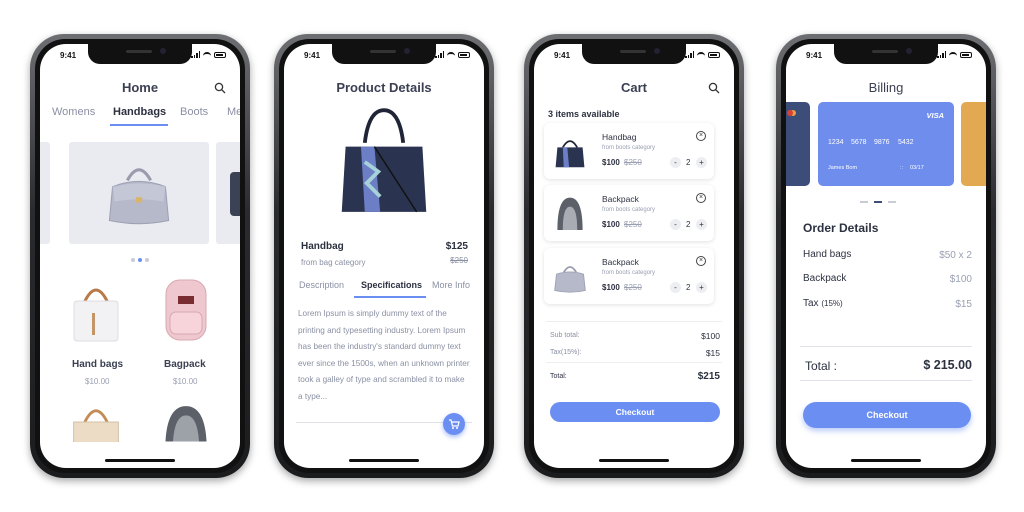 Image resolution: width=1024 pixels, height=512 pixels. I want to click on tab-boots: Boots, so click(194, 112).